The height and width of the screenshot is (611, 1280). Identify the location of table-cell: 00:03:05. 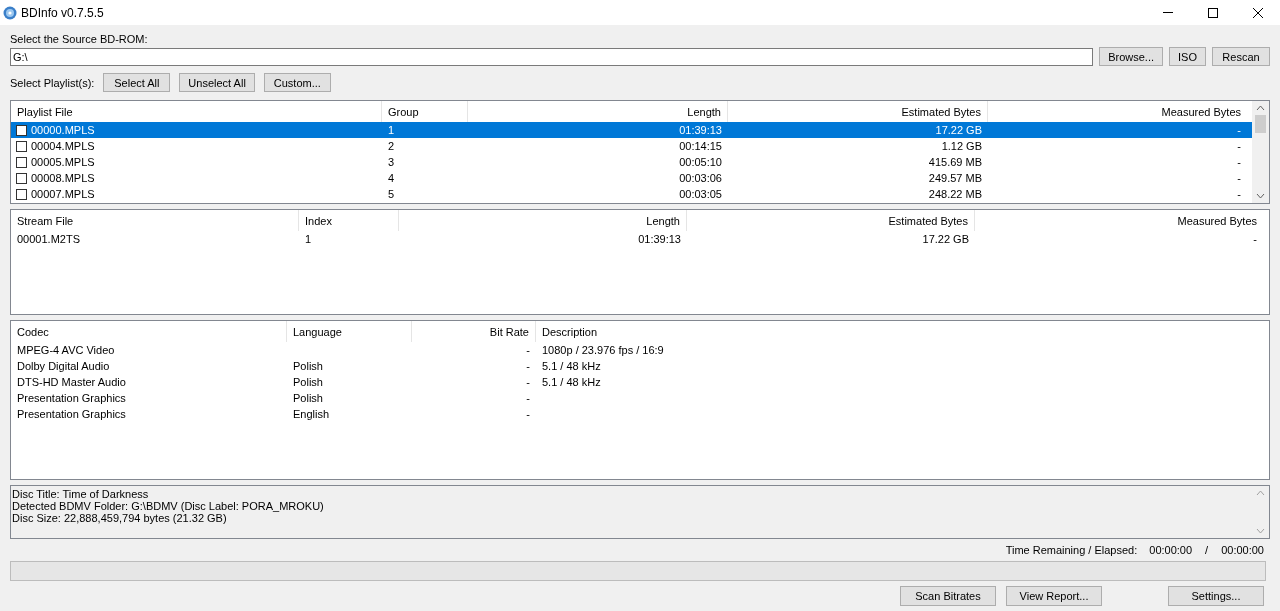
(700, 194).